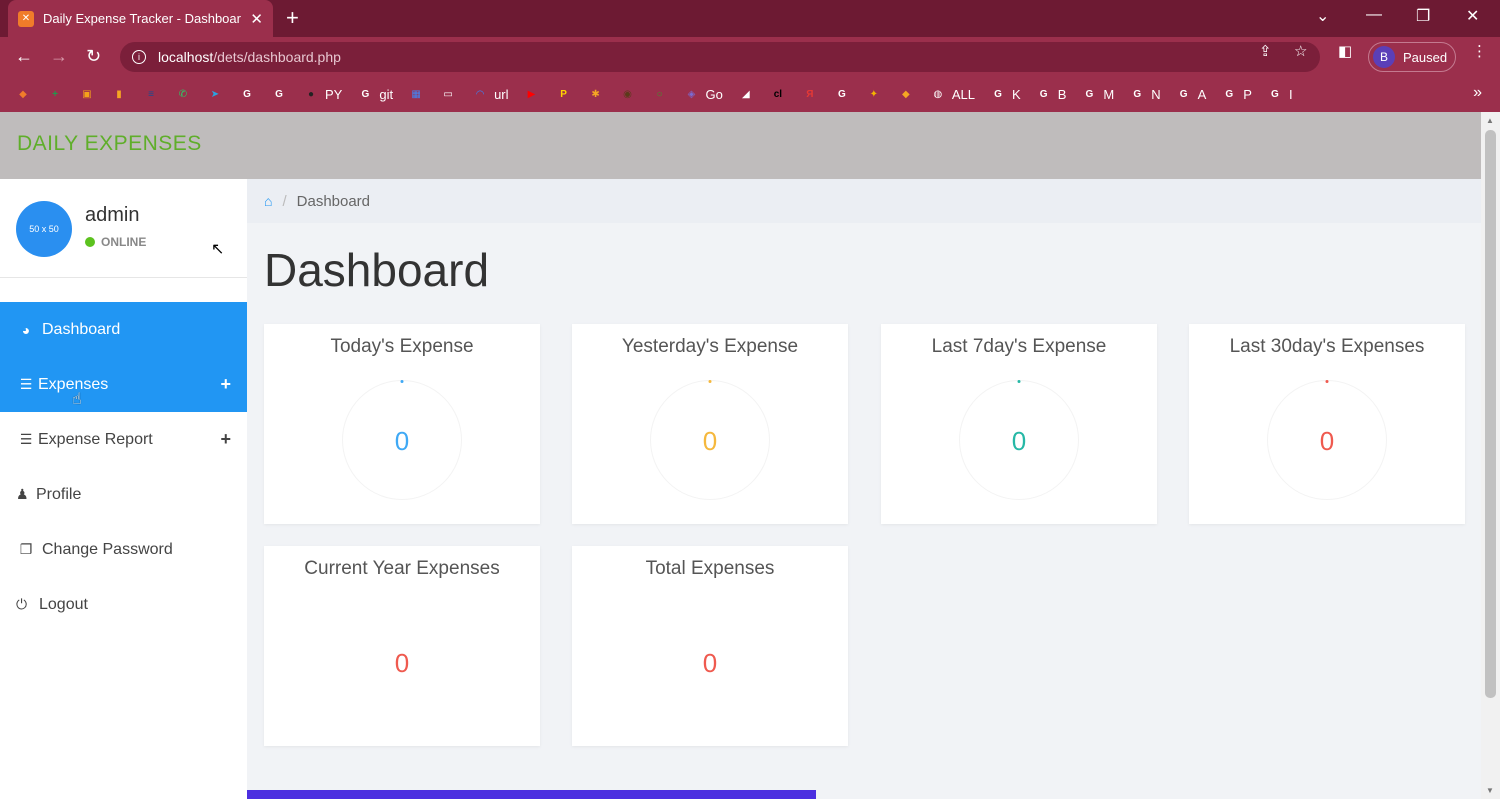 This screenshot has height=799, width=1500. What do you see at coordinates (720, 57) in the screenshot?
I see `address-bar: i localhost /dets/dashboard.php` at bounding box center [720, 57].